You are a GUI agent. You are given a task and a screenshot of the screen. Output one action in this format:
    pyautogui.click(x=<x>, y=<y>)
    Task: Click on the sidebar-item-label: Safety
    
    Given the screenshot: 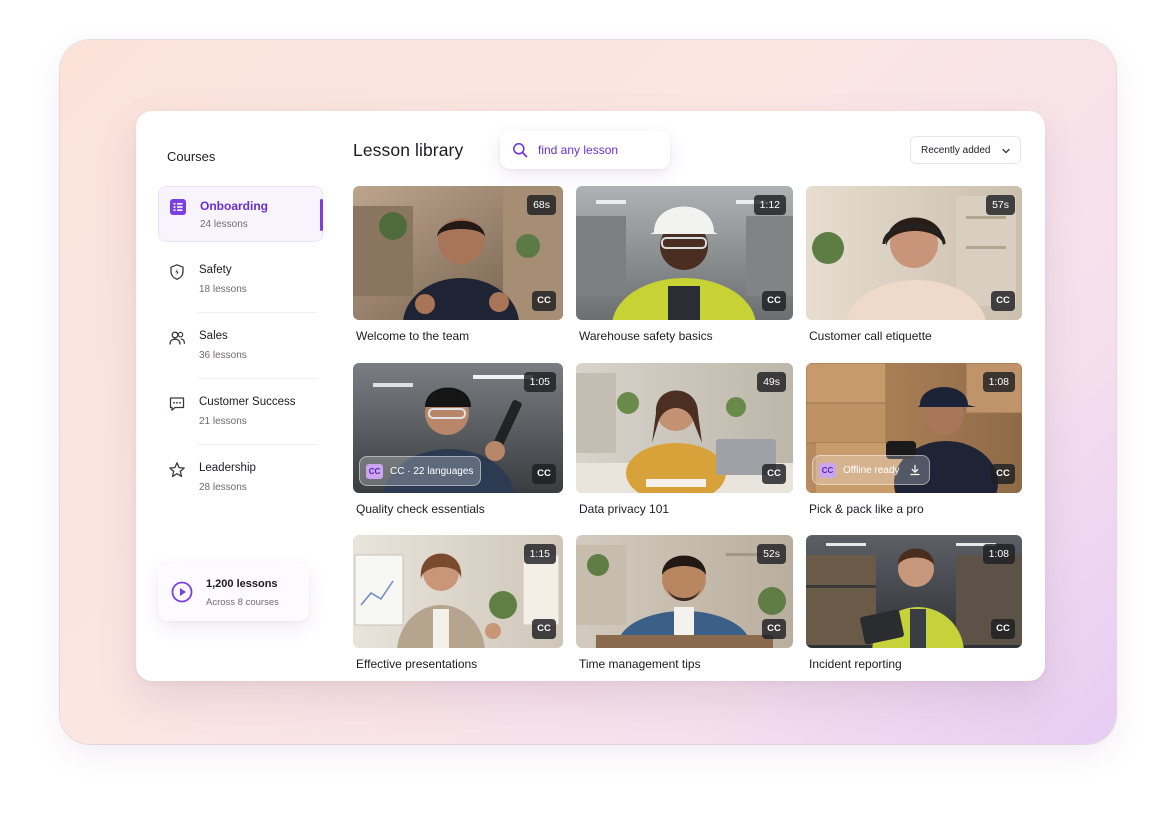 What is the action you would take?
    pyautogui.click(x=215, y=270)
    